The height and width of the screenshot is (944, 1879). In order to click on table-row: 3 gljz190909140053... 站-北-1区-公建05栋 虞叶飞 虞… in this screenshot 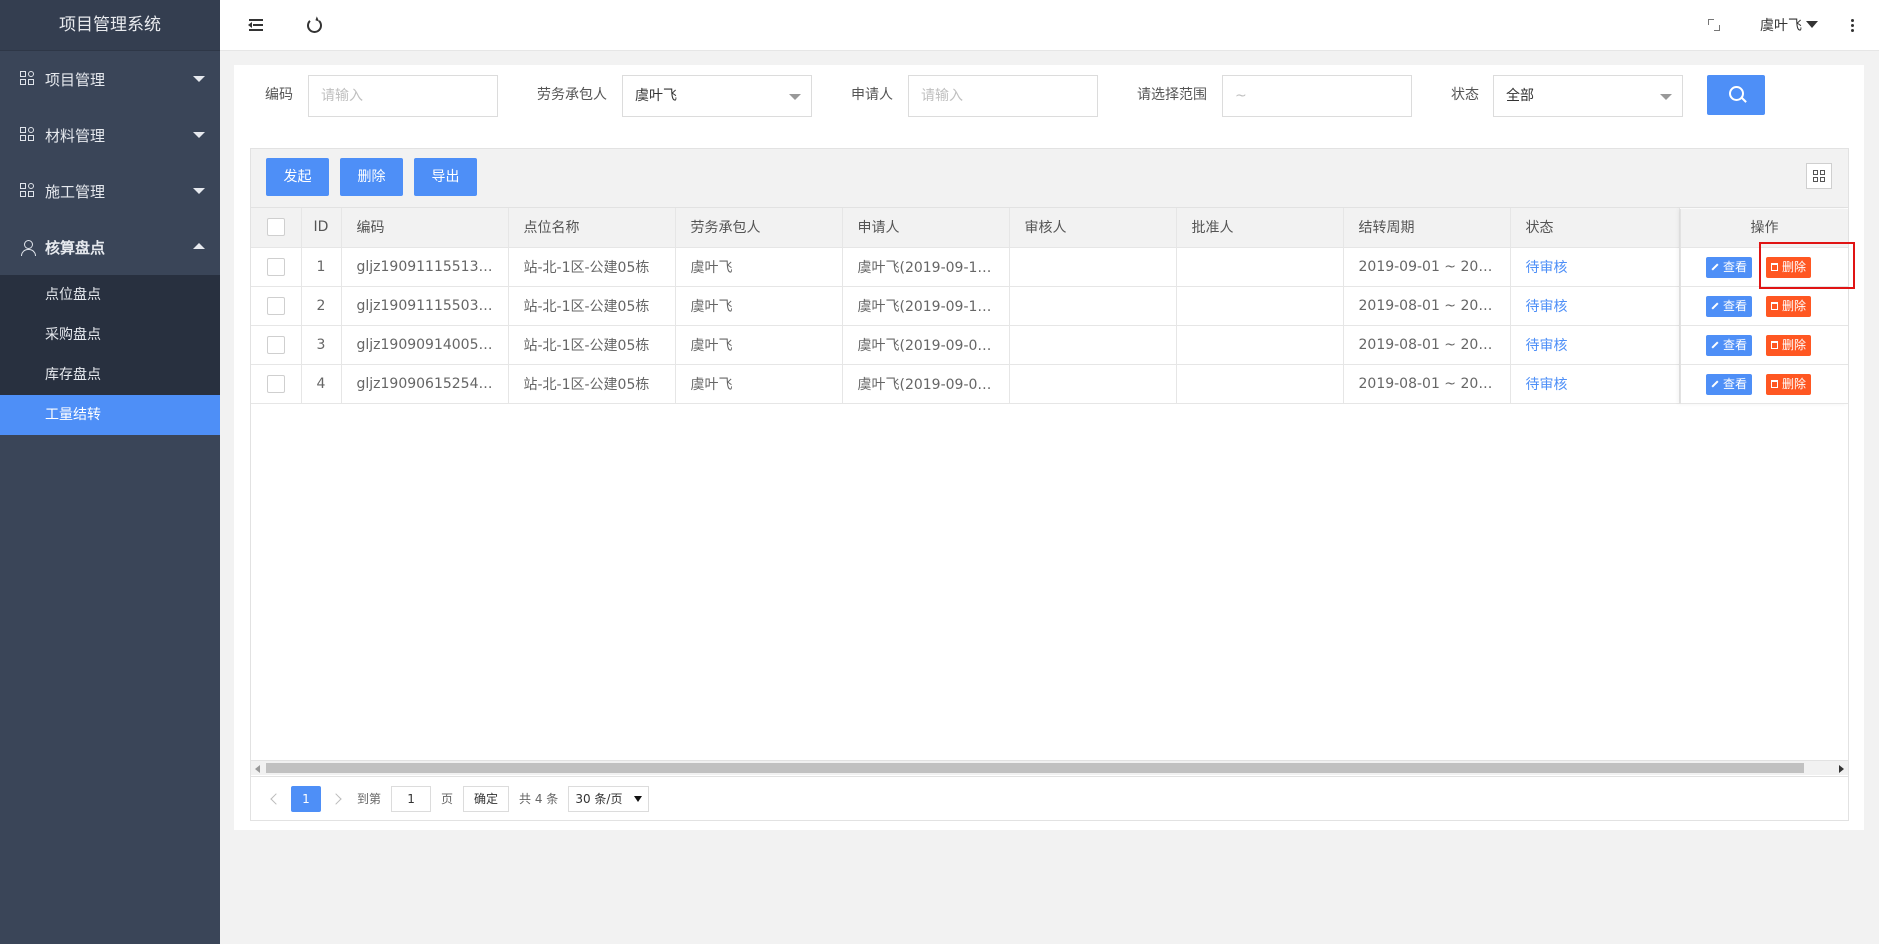, I will do `click(965, 345)`.